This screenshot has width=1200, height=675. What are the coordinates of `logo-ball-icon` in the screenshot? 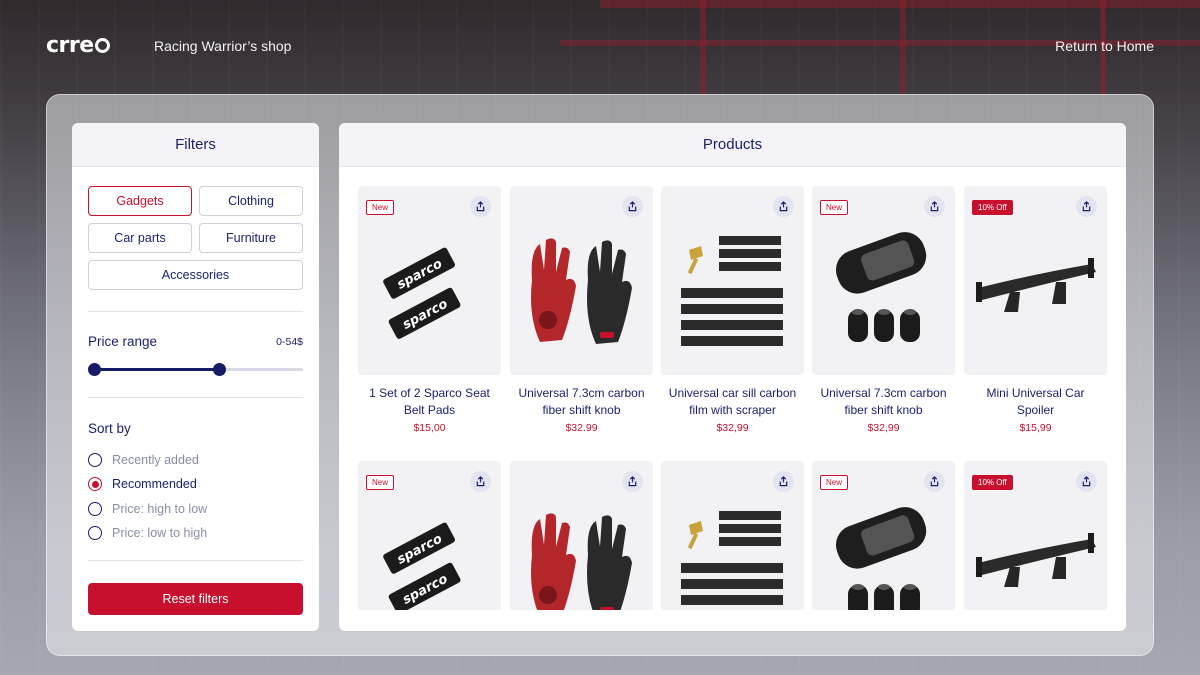 It's located at (102, 45).